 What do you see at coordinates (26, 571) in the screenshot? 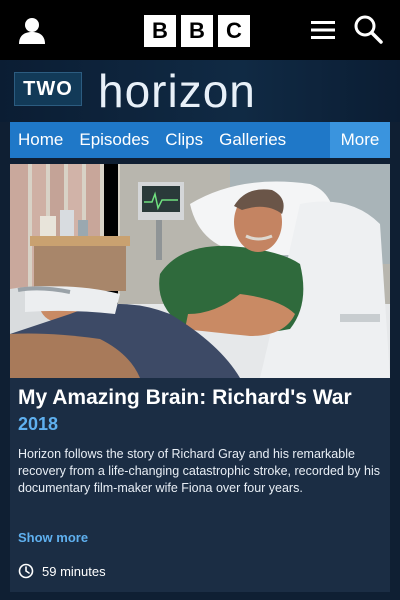
I see `clock-icon` at bounding box center [26, 571].